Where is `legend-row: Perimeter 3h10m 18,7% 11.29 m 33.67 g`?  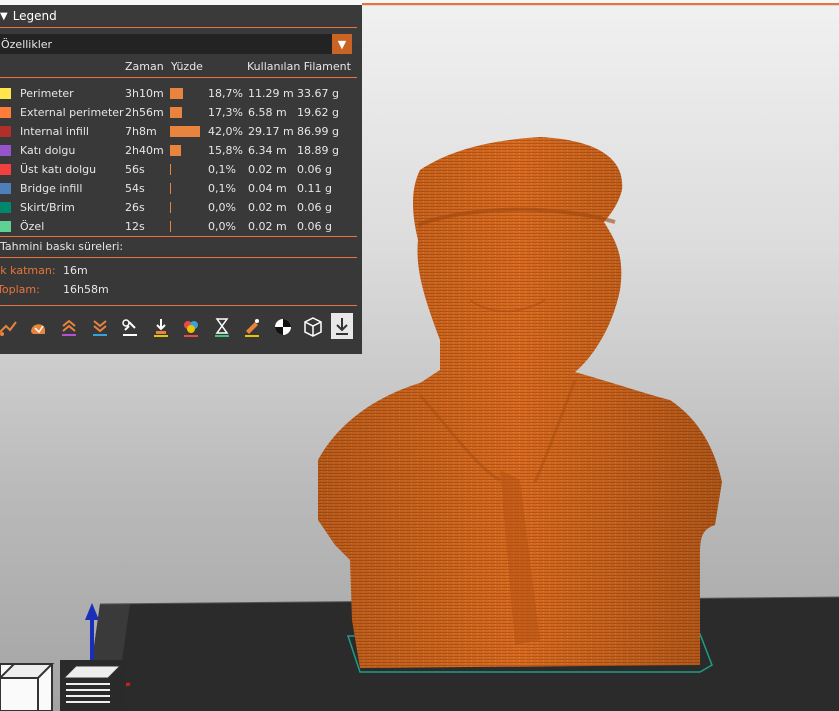
legend-row: Perimeter 3h10m 18,7% 11.29 m 33.67 g is located at coordinates (178, 94).